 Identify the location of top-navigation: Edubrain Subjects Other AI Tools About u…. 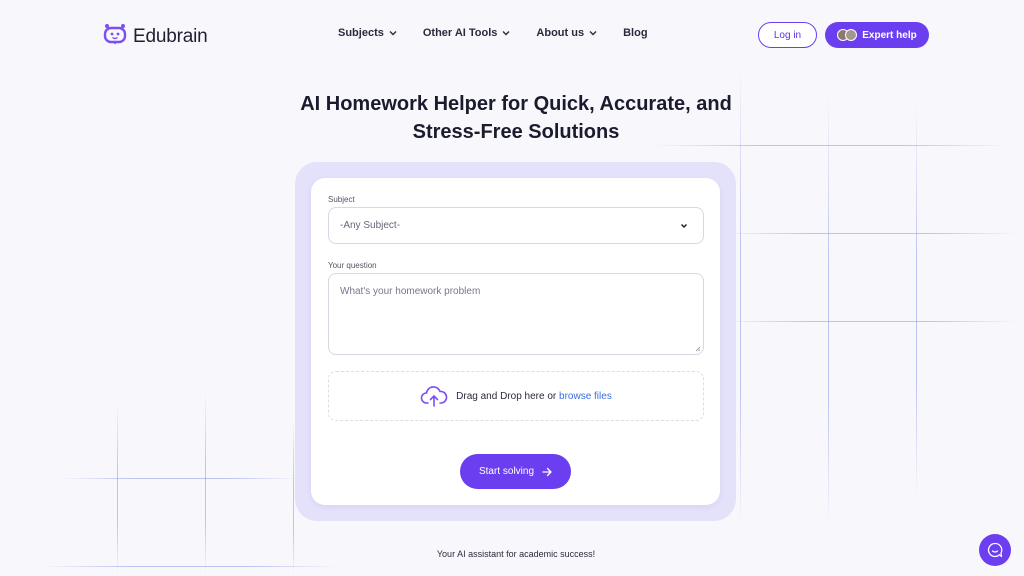
(512, 35).